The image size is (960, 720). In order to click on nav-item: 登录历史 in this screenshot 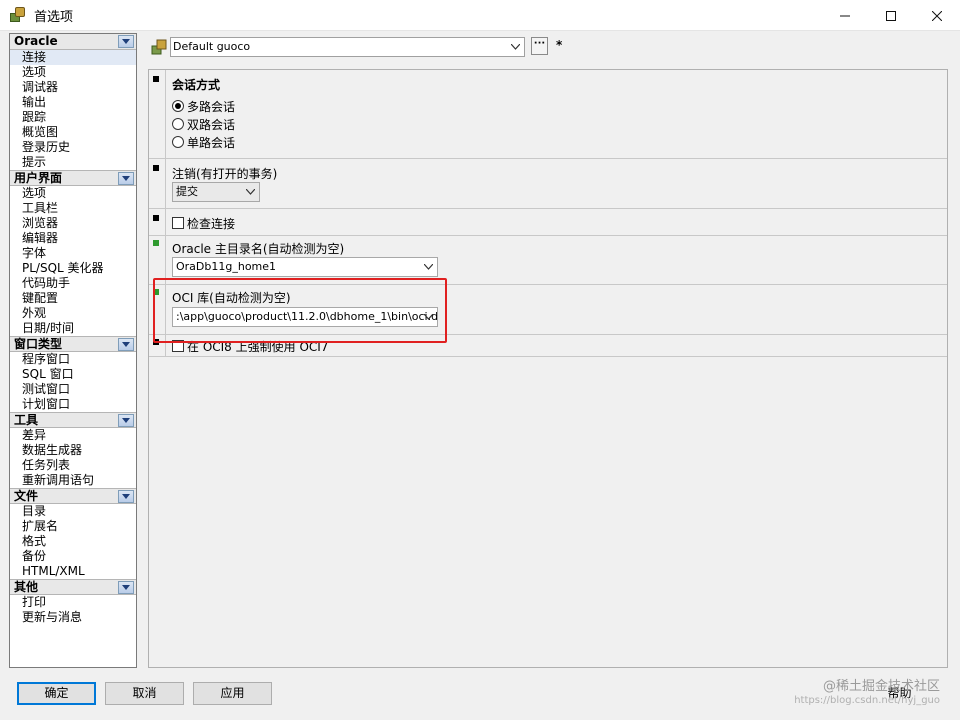, I will do `click(73, 147)`.